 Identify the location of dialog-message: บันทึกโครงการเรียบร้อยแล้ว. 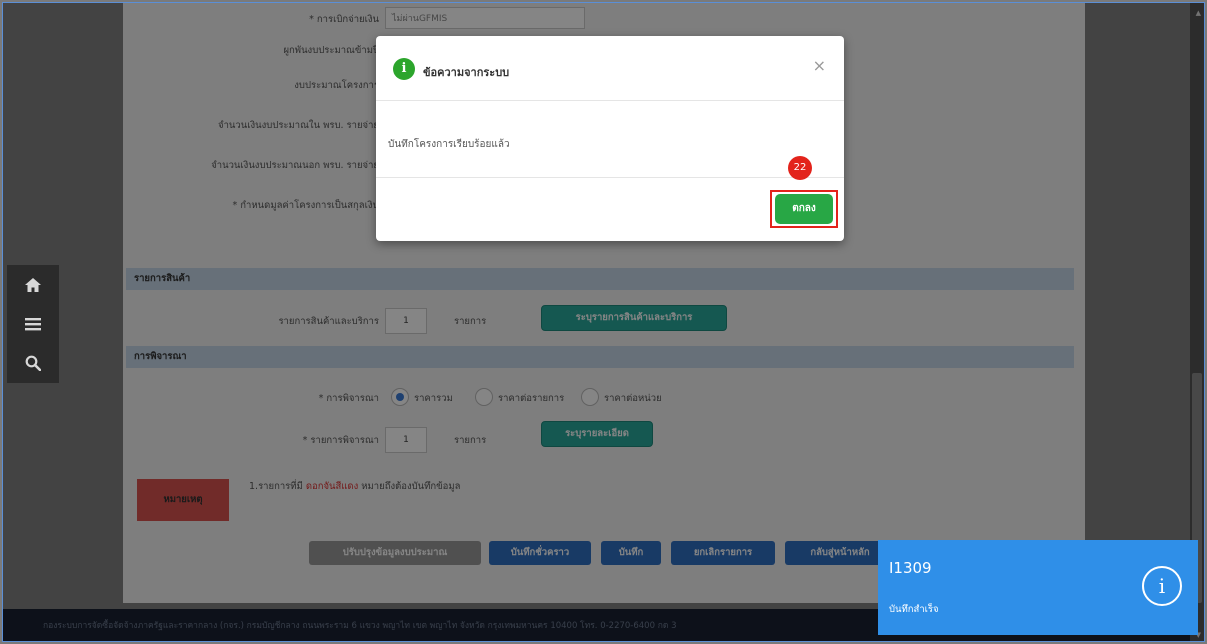
(610, 139).